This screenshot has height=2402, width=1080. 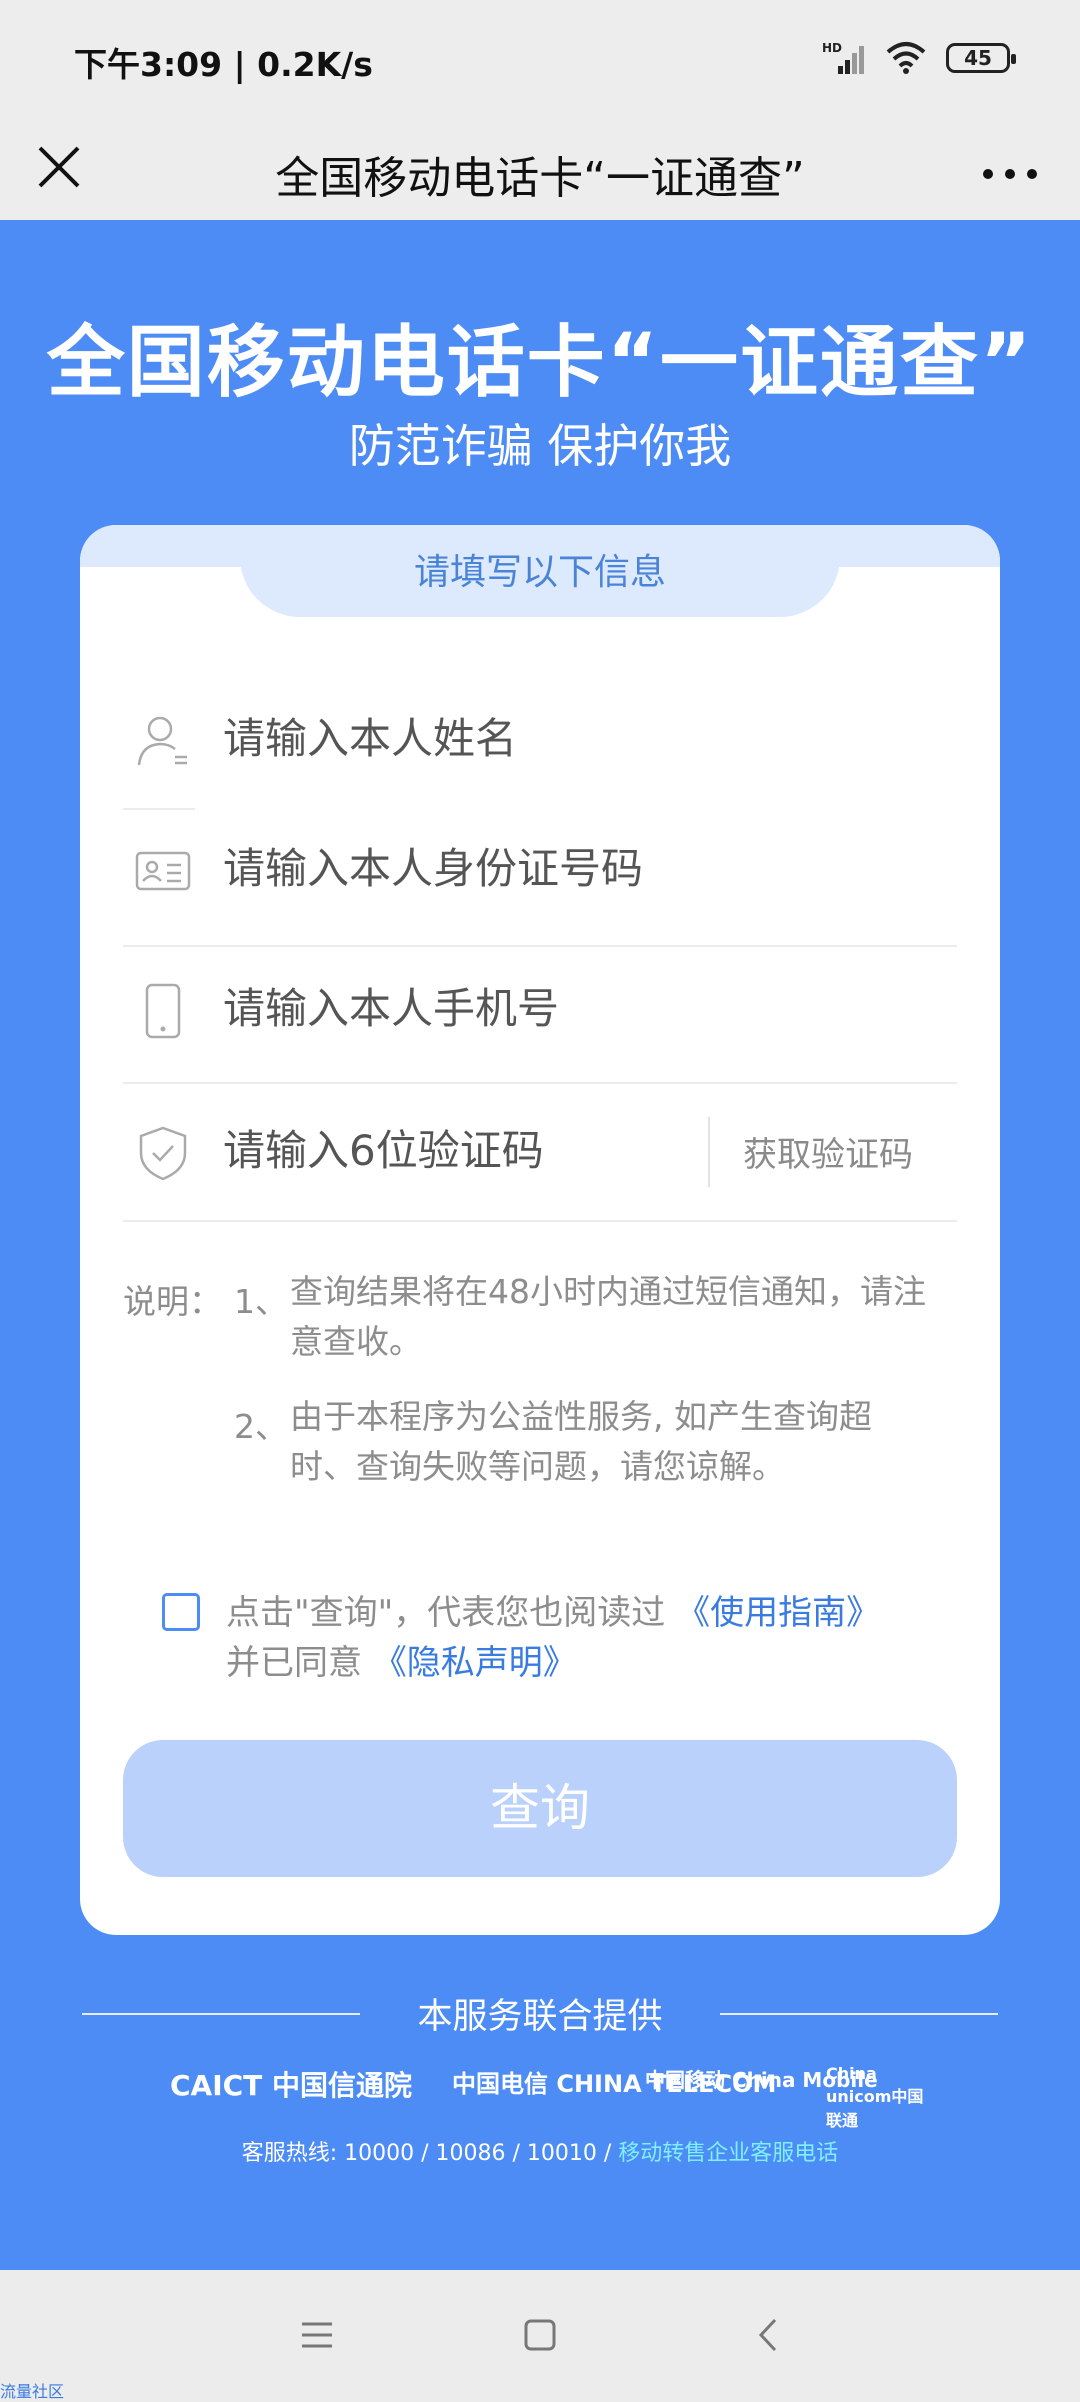 I want to click on title-bar: 全国移动电话卡“一证通查”, so click(x=540, y=169).